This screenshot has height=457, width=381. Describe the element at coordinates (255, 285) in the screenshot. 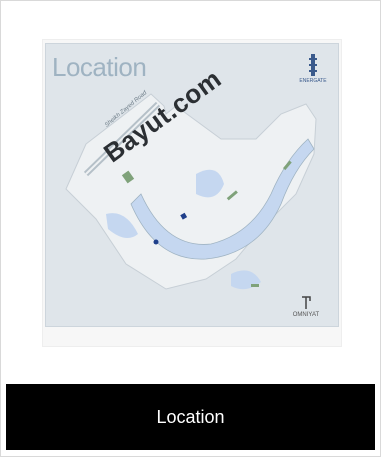

I see `green-strip` at that location.